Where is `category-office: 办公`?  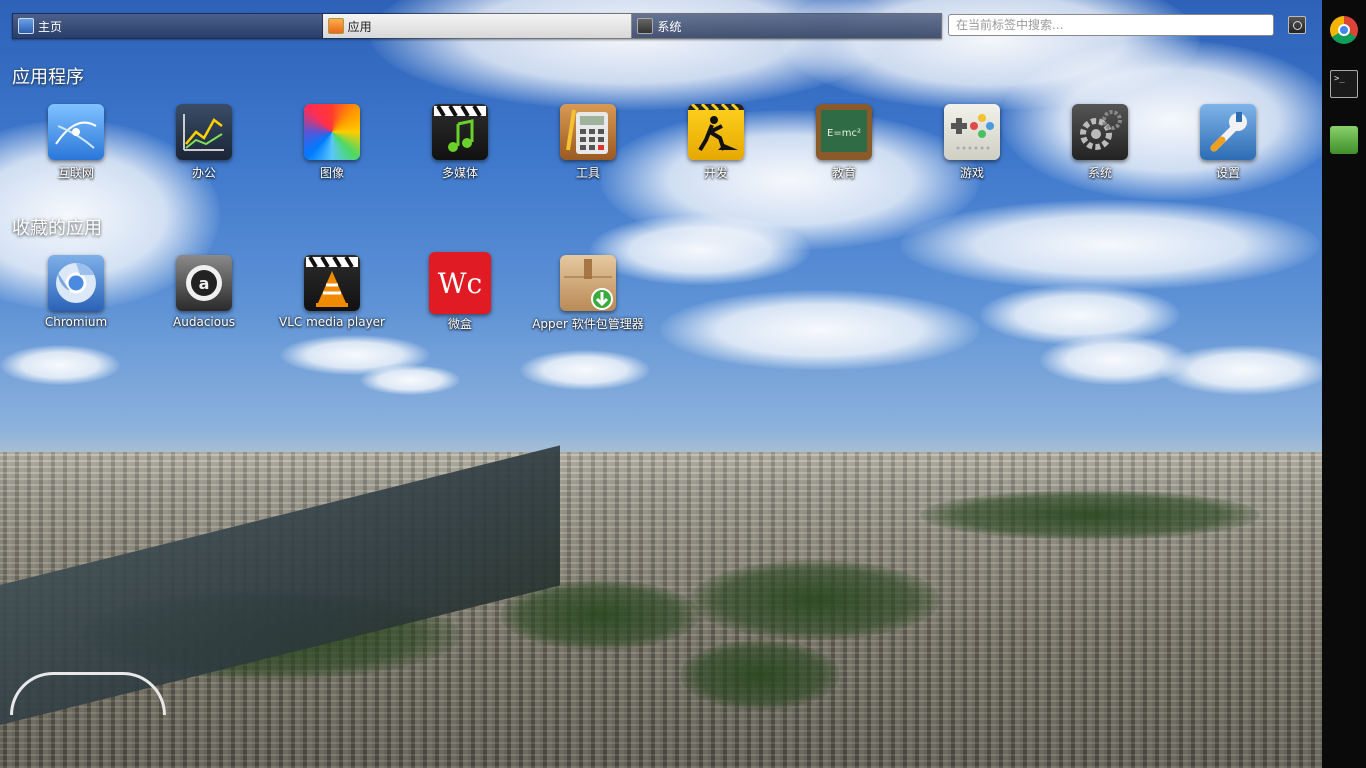
category-office: 办公 is located at coordinates (204, 142).